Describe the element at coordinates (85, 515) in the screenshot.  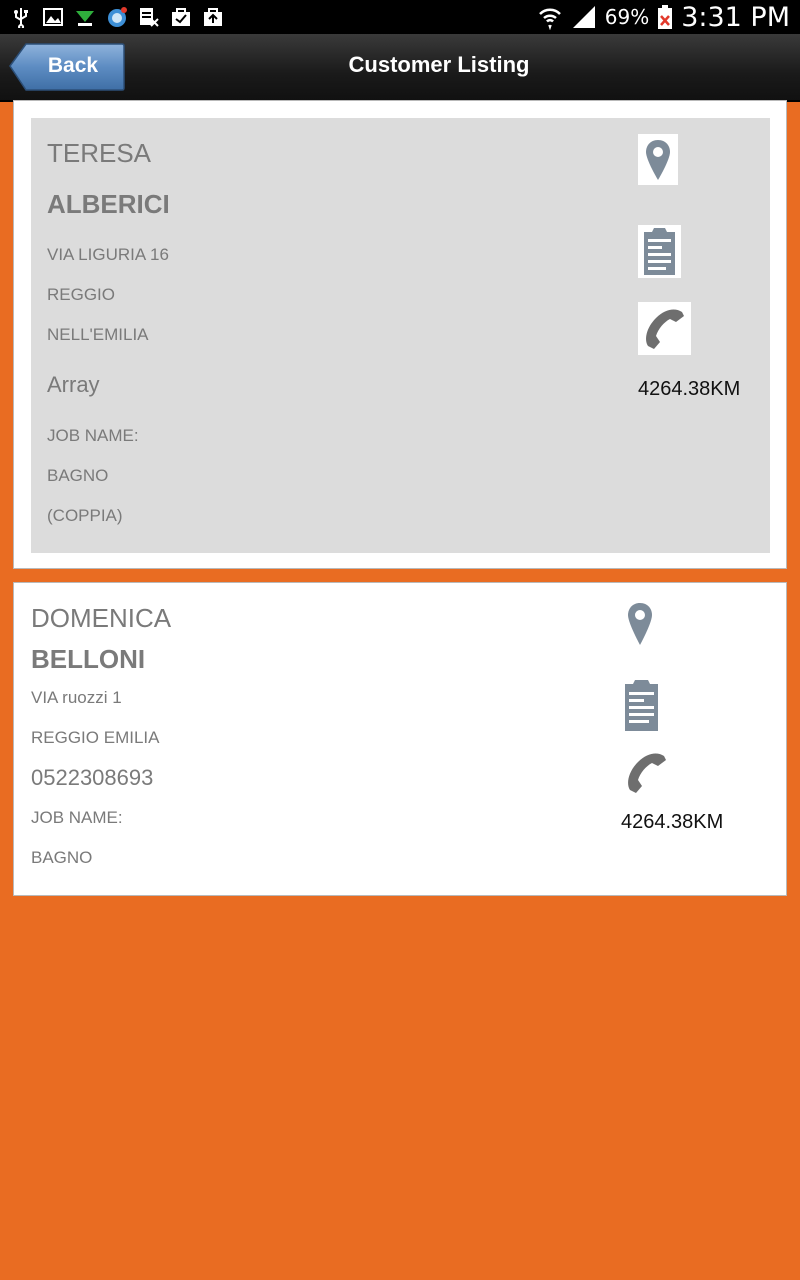
I see `job-name-value-line2: (COPPIA)` at that location.